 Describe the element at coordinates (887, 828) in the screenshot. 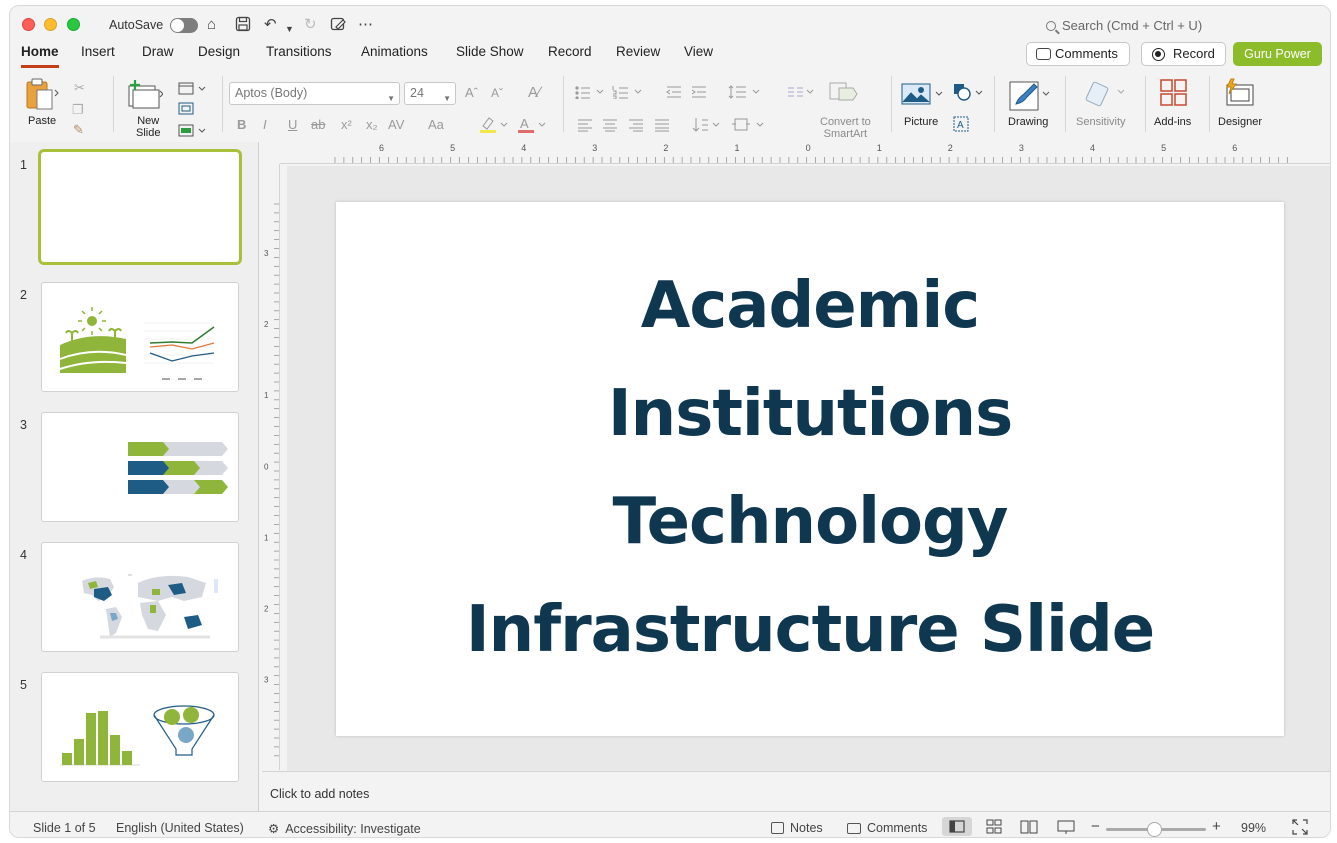

I see `comments-toggle-button: Comments` at that location.